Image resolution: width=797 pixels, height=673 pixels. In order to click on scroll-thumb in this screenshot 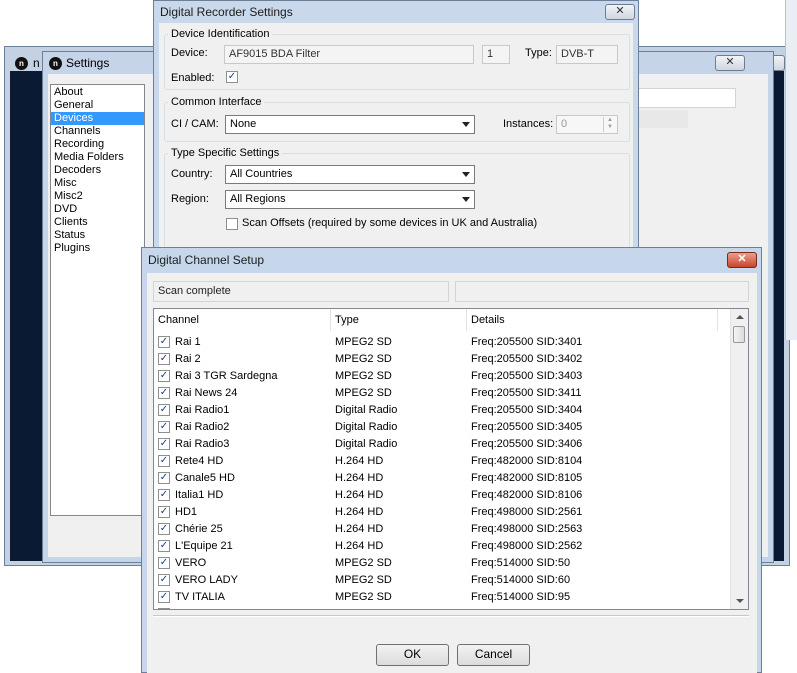, I will do `click(739, 334)`.